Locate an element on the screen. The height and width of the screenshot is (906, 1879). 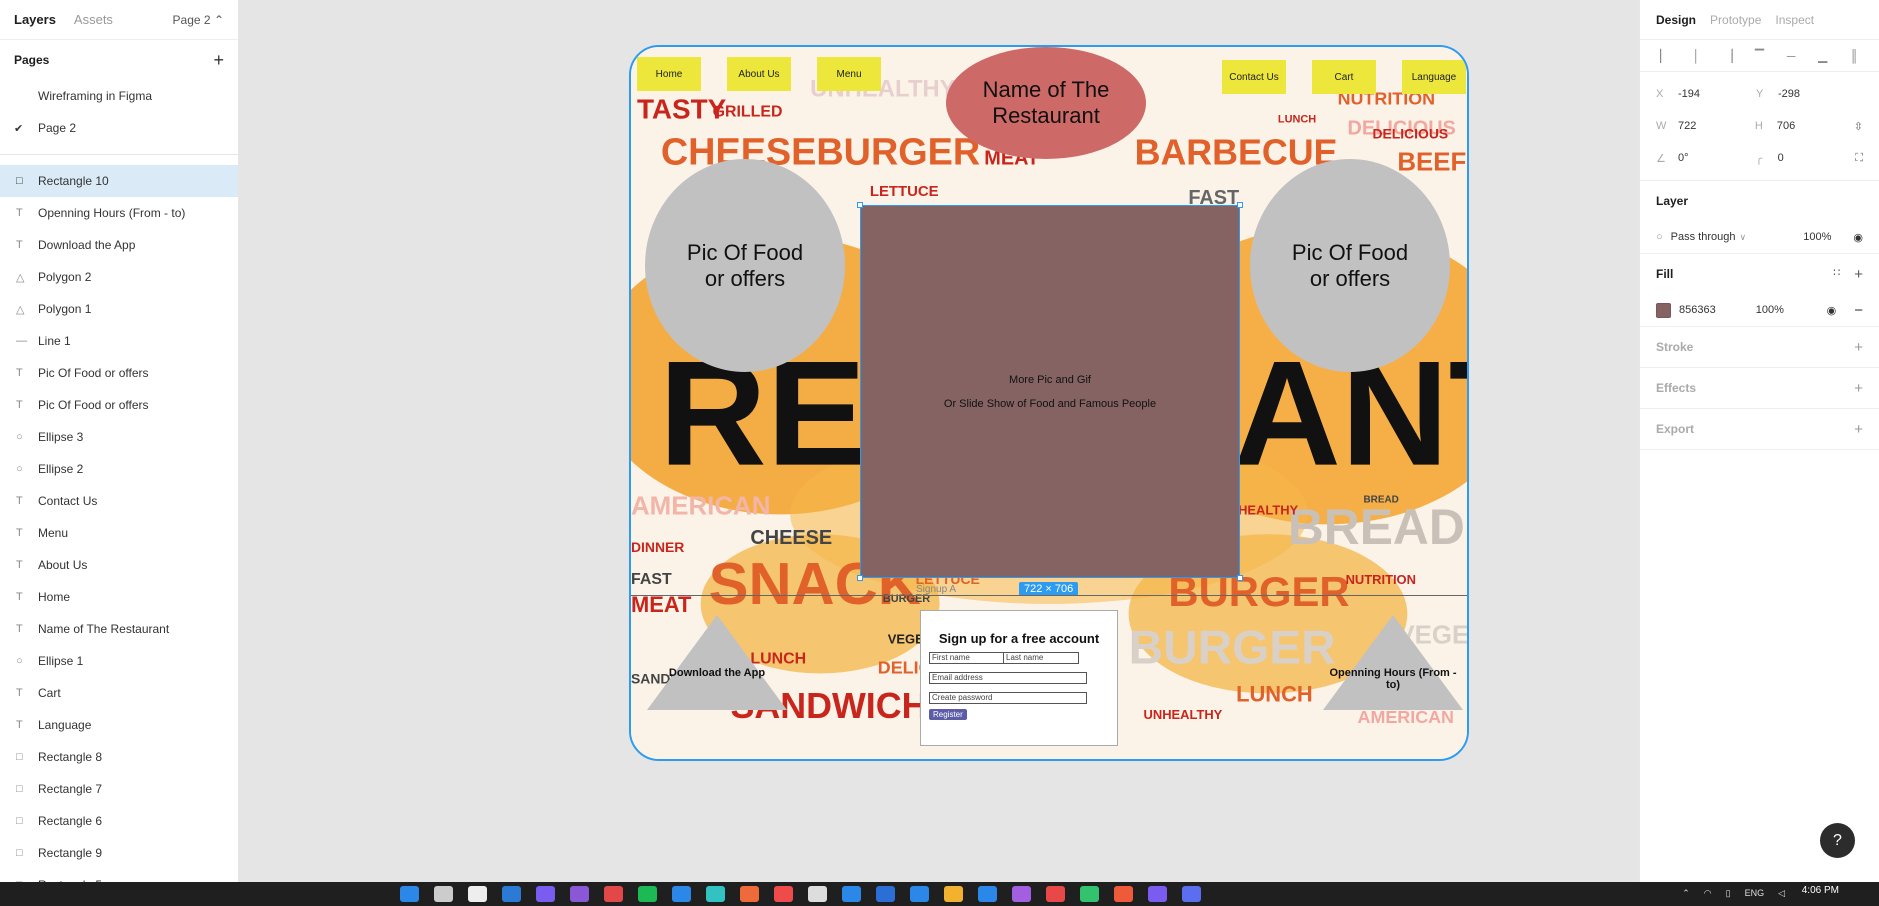
independent-corners-icon: ⛶ is located at coordinates (1859, 158).